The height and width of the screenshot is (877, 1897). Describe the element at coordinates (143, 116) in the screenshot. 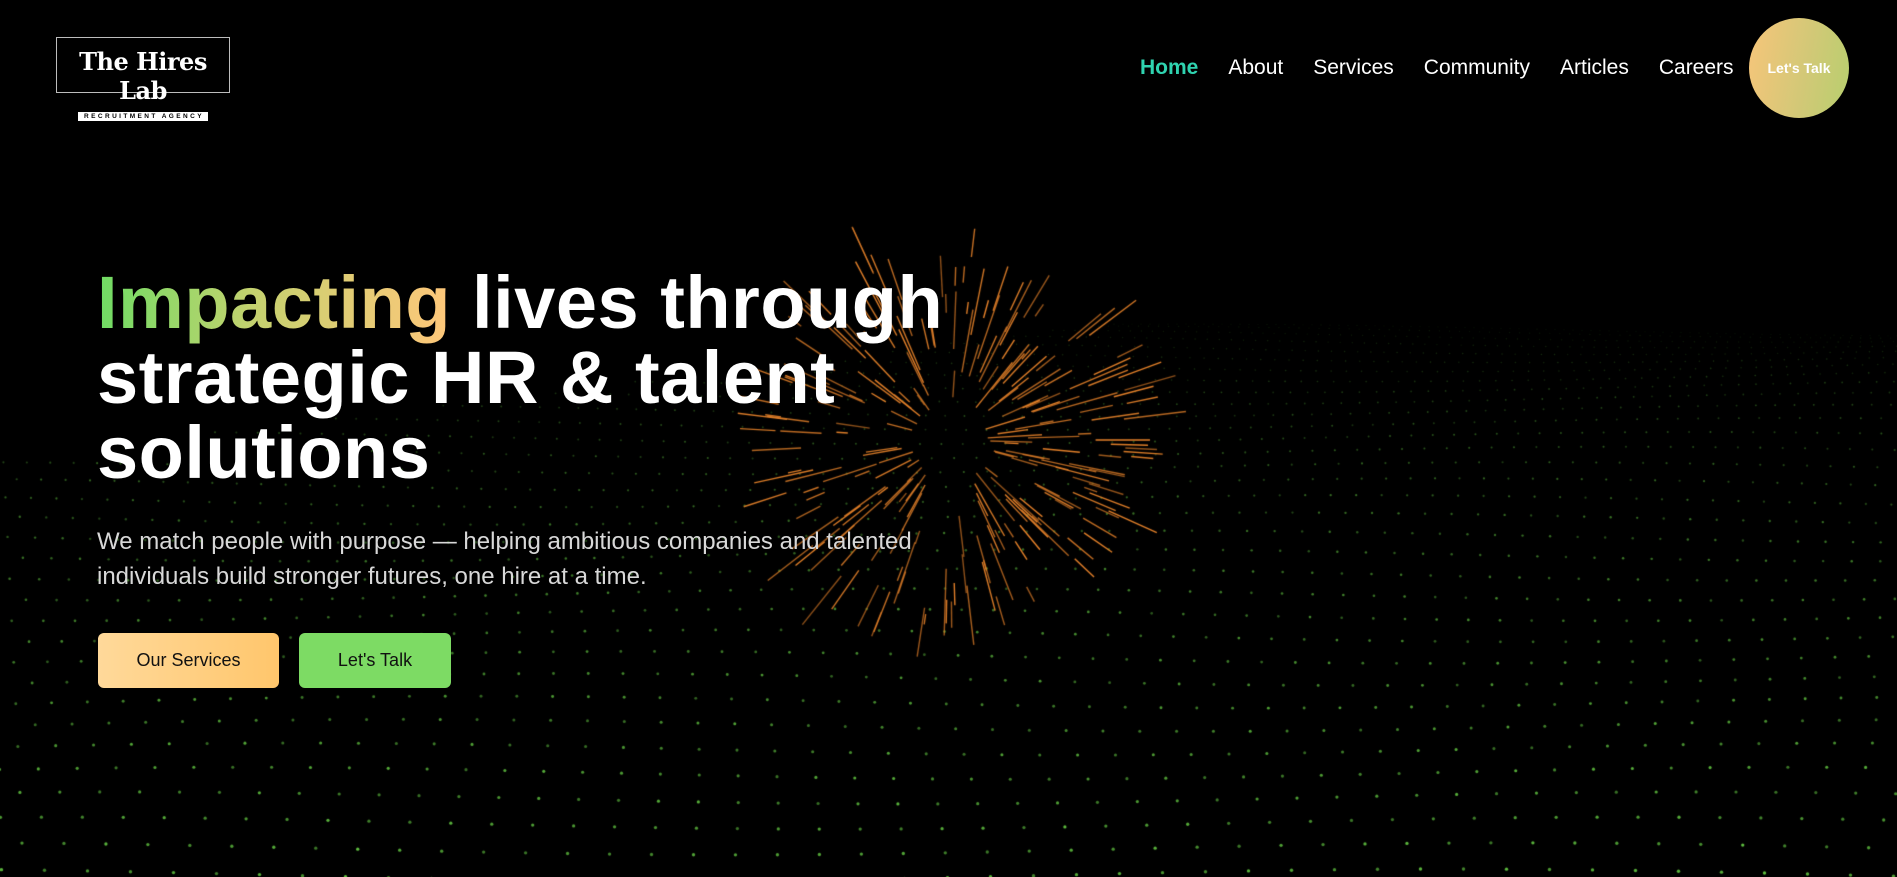

I see `logo-tagline: RECRUITMENT AGENCY` at that location.